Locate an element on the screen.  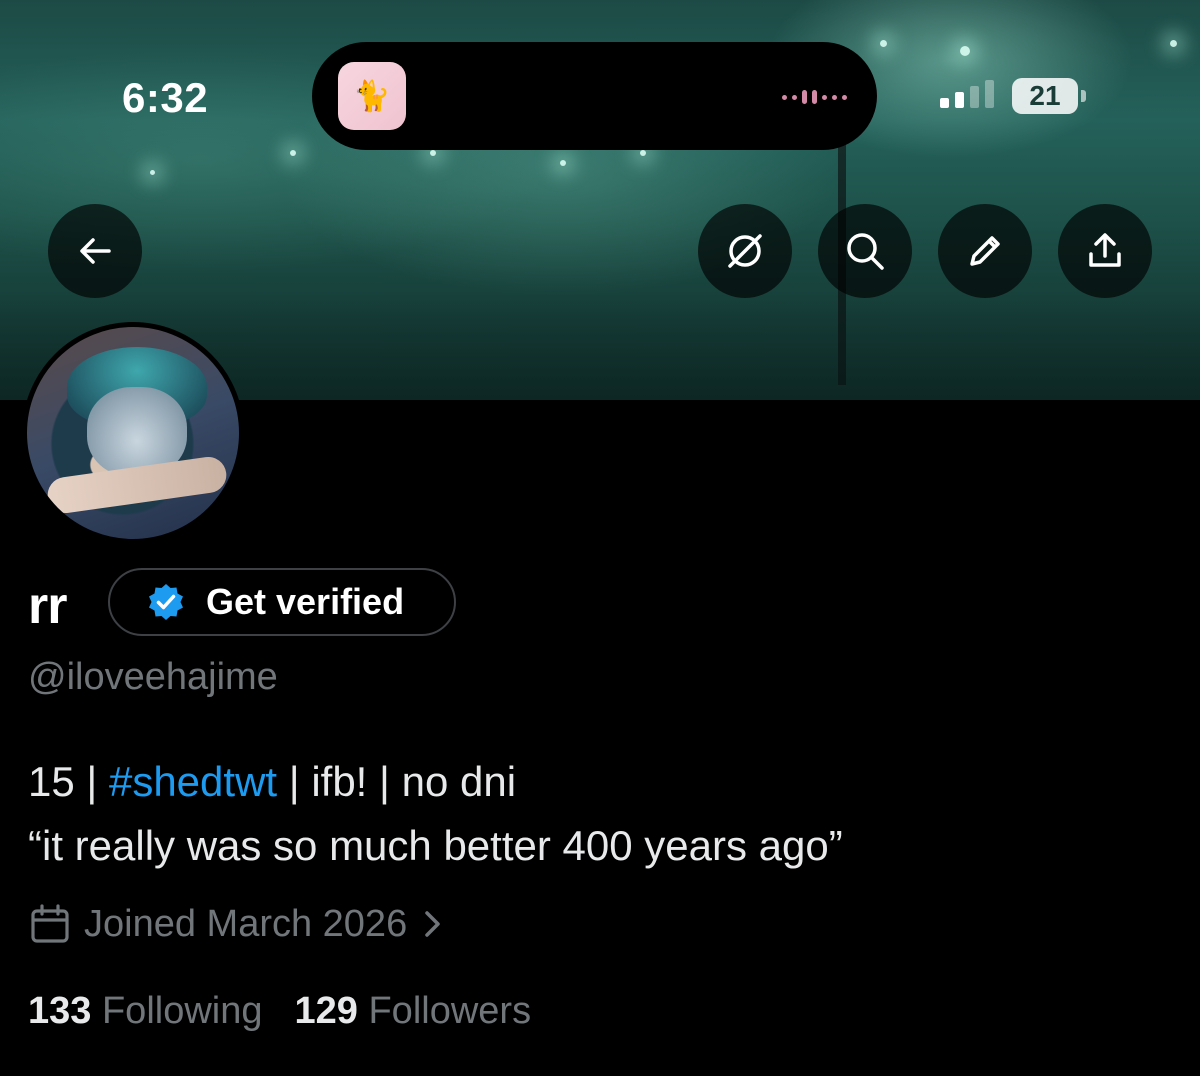
status-time: 6:32 is located at coordinates (165, 97).